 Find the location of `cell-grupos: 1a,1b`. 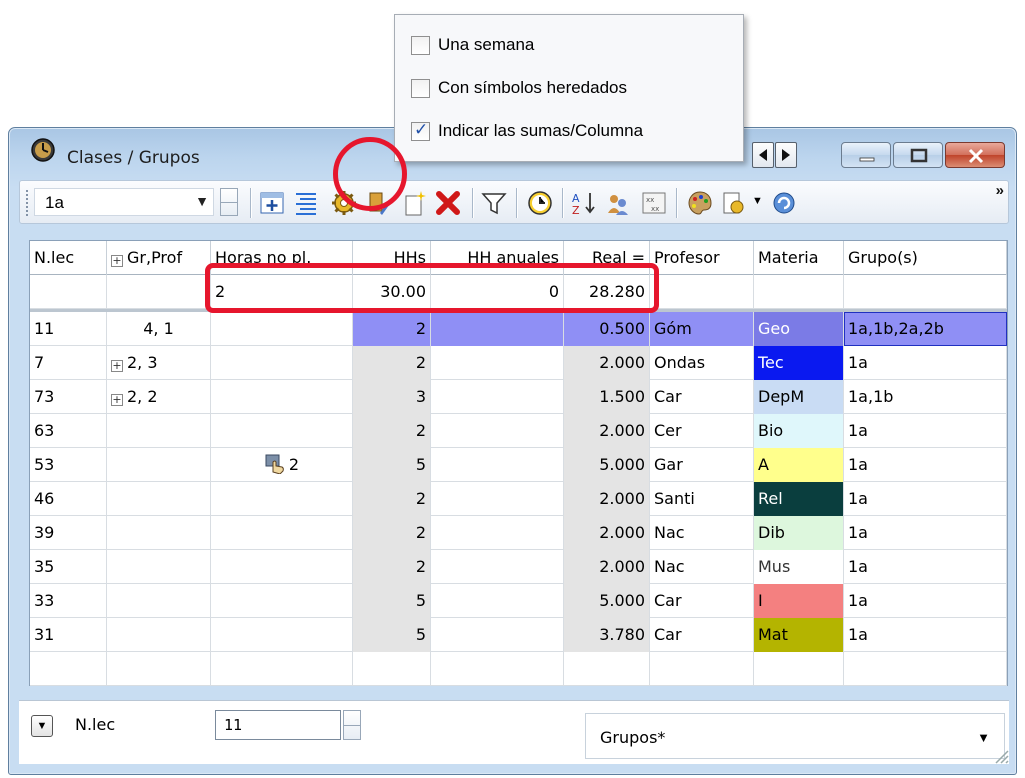

cell-grupos: 1a,1b is located at coordinates (925, 397).